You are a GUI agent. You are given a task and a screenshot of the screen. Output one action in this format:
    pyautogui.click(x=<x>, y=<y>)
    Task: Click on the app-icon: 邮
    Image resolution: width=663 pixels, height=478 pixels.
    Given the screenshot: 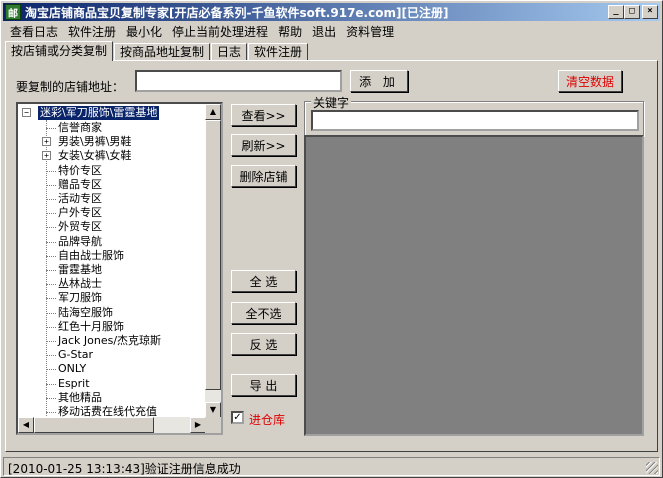 What is the action you would take?
    pyautogui.click(x=13, y=12)
    